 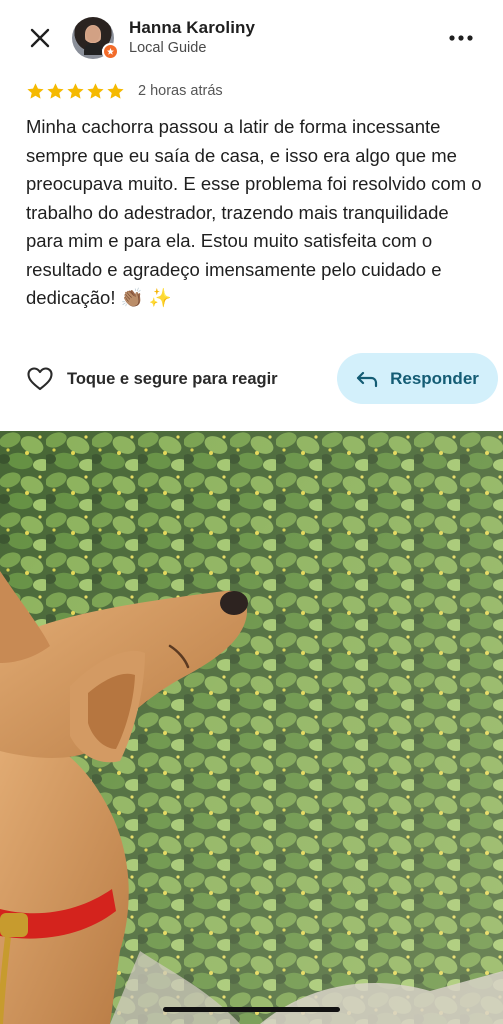 I want to click on reply-button: Responder, so click(x=417, y=378).